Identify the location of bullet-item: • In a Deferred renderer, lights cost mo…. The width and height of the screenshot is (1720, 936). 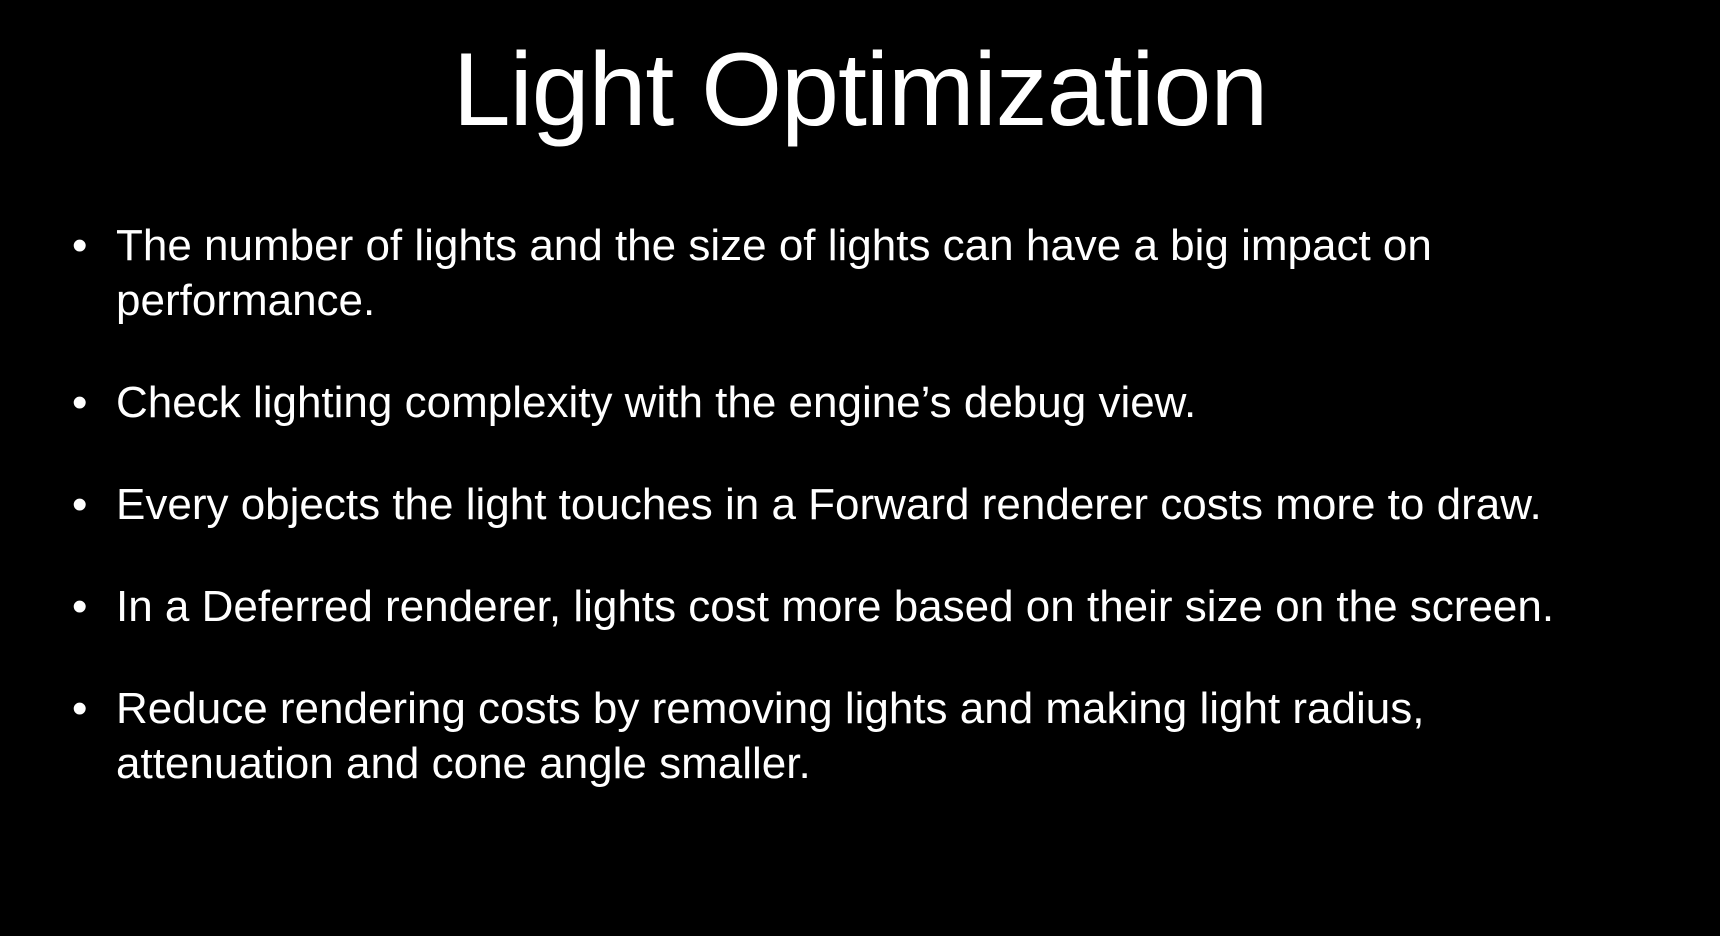
(862, 606).